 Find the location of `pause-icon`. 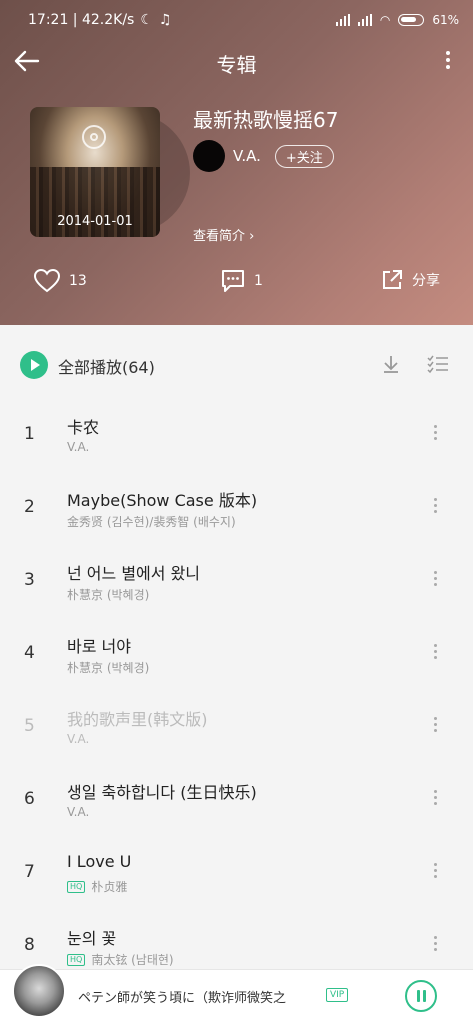

pause-icon is located at coordinates (421, 996).